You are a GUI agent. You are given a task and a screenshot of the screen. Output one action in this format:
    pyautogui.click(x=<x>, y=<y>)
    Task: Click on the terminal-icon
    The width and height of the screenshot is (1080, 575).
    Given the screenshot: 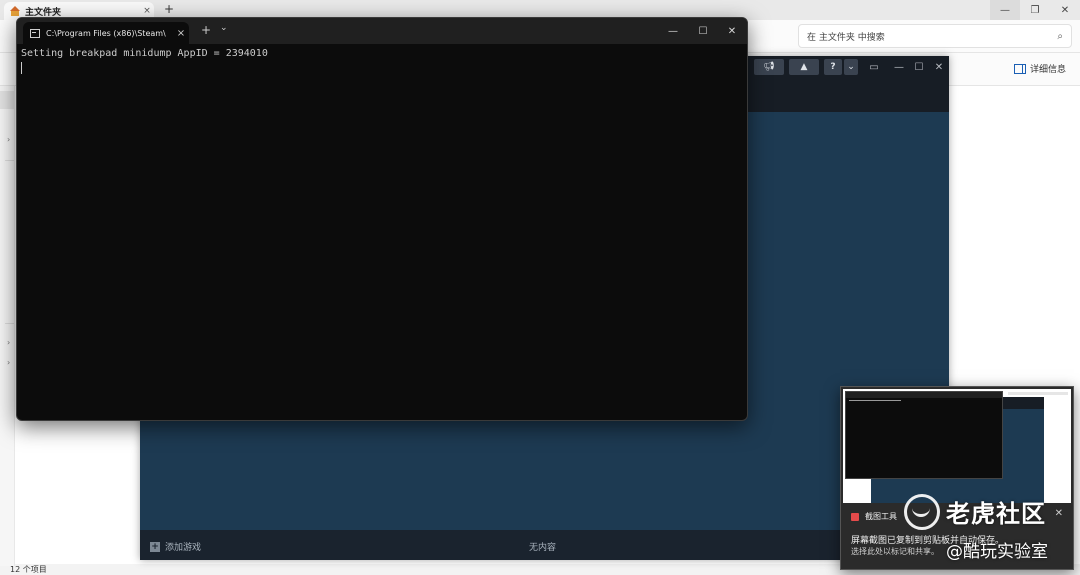 What is the action you would take?
    pyautogui.click(x=35, y=33)
    